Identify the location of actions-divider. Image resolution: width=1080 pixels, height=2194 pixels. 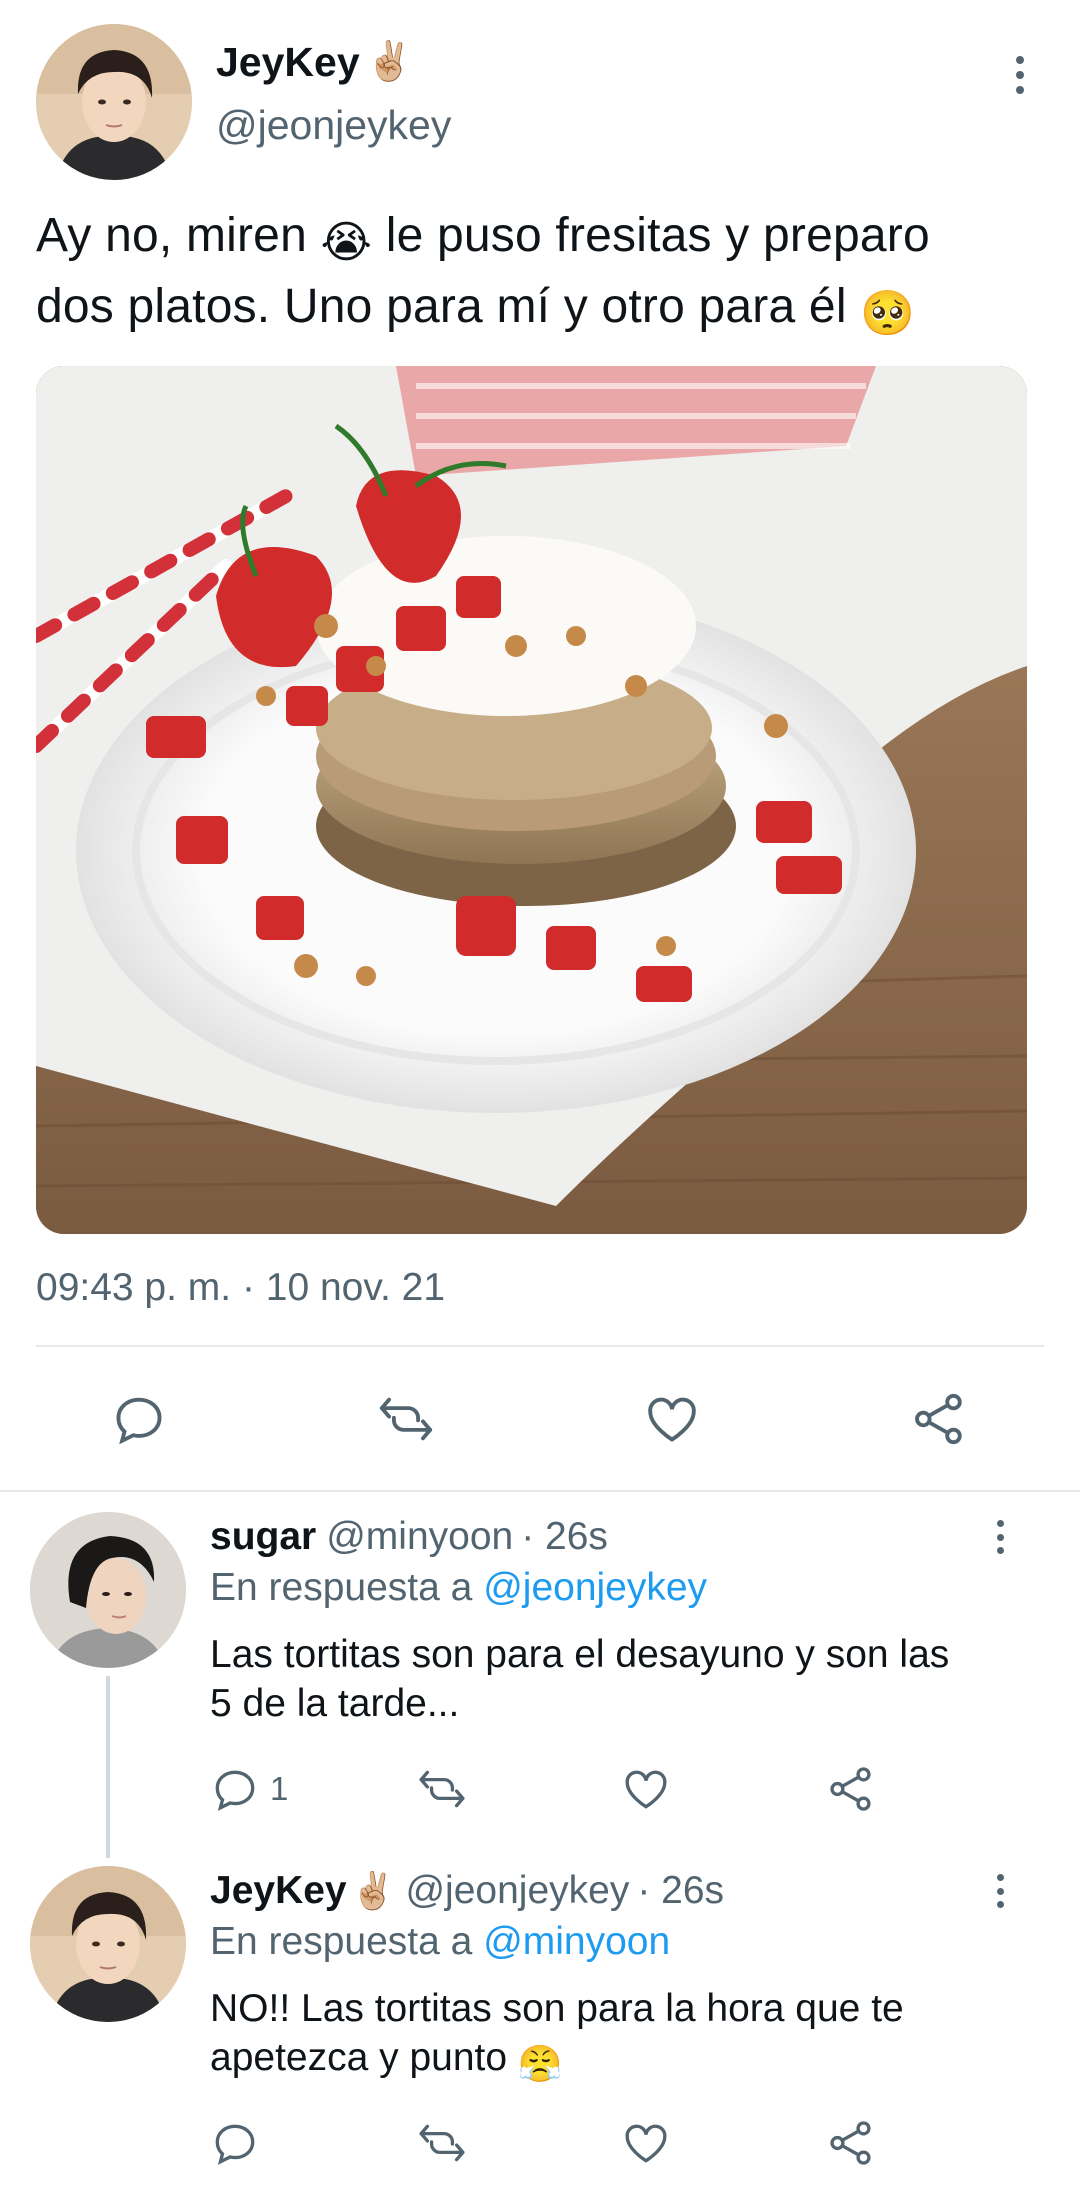
(540, 1491).